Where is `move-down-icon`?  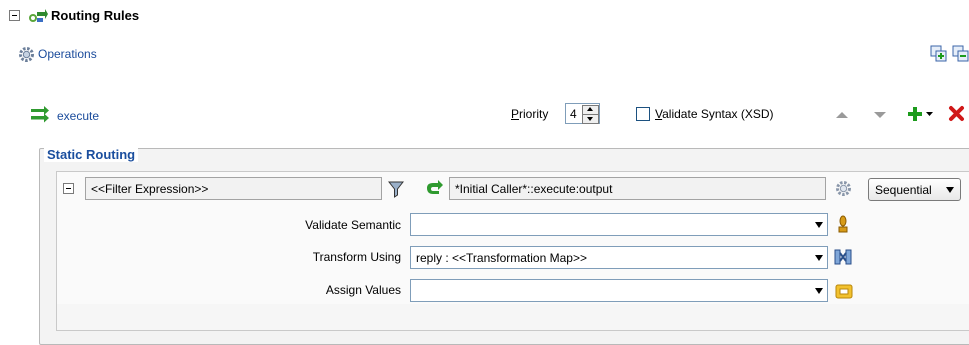
move-down-icon is located at coordinates (880, 115).